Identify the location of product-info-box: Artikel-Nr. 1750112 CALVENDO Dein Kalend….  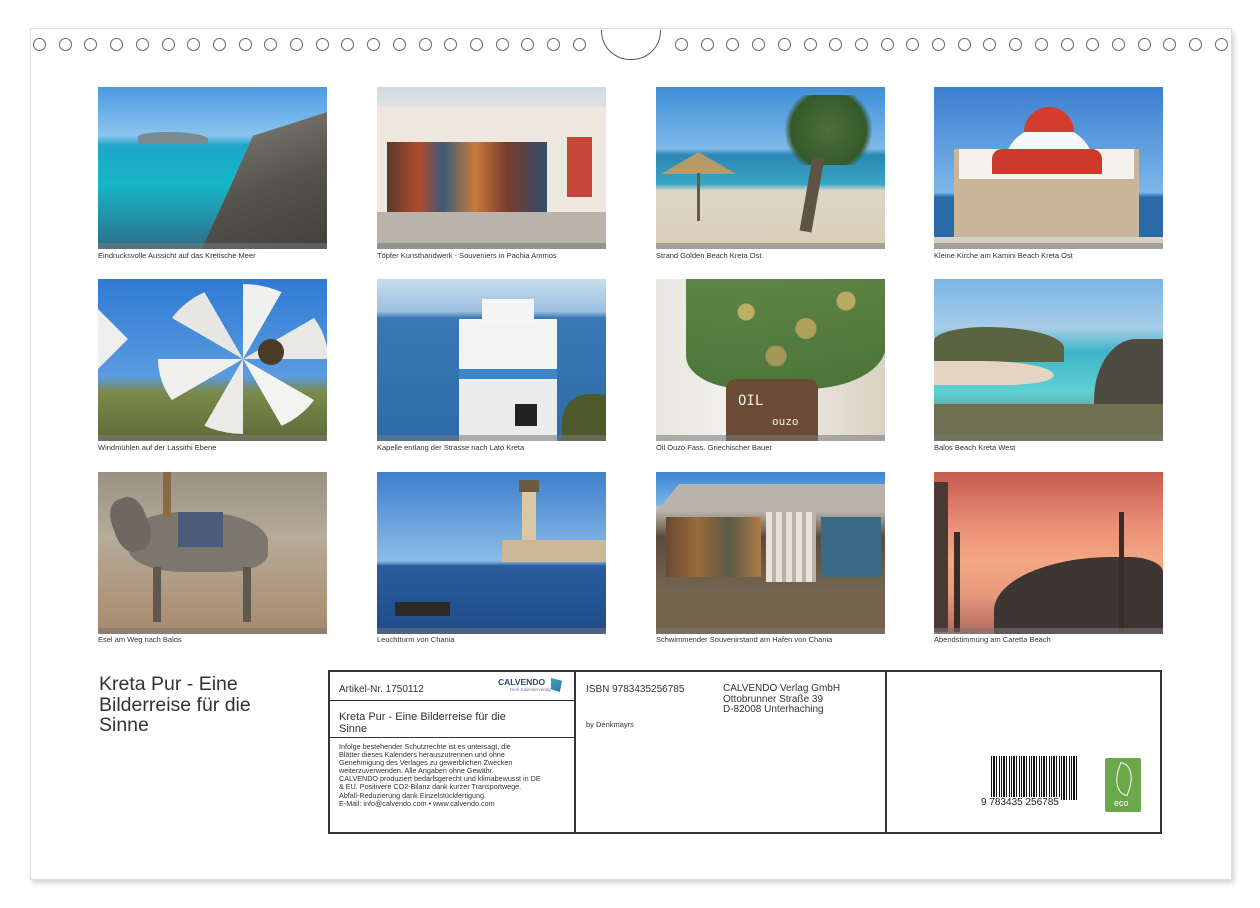
(745, 752).